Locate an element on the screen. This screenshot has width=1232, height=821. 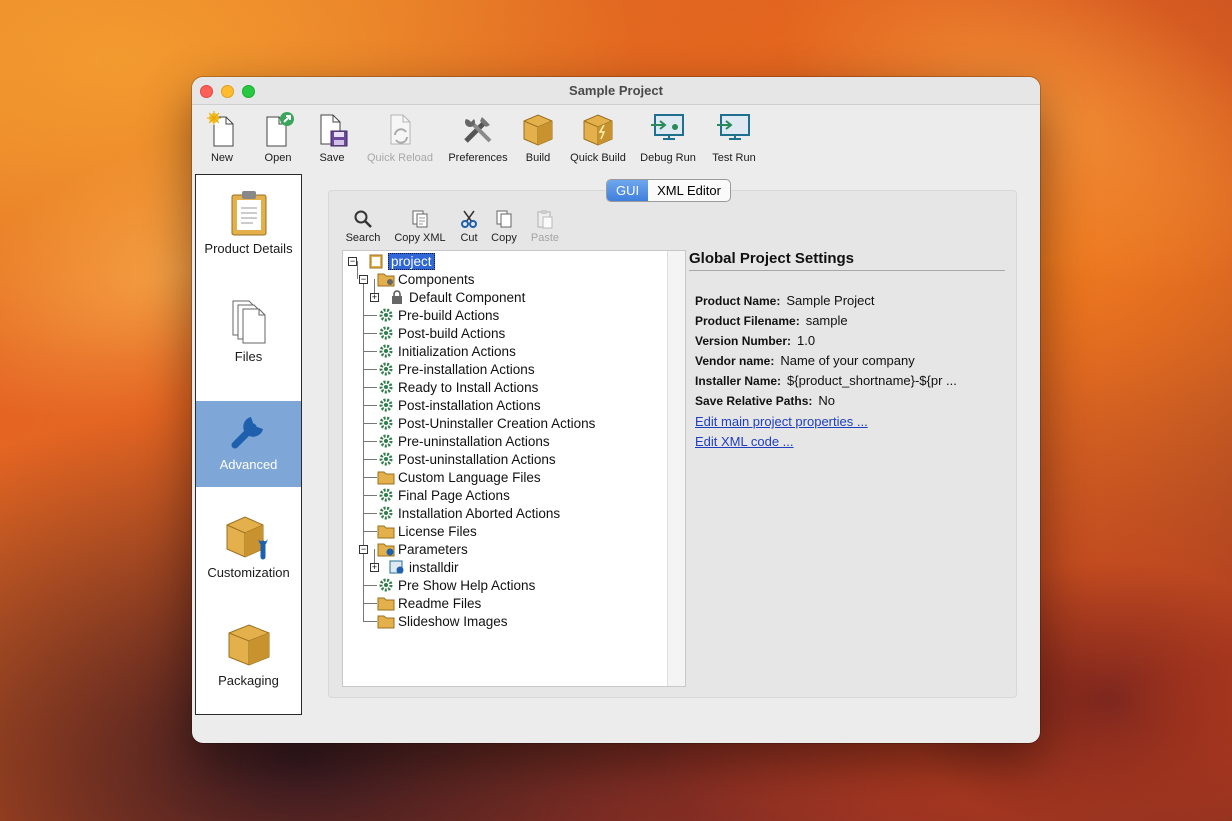
sidebar-item-customization: Customization is located at coordinates (248, 552).